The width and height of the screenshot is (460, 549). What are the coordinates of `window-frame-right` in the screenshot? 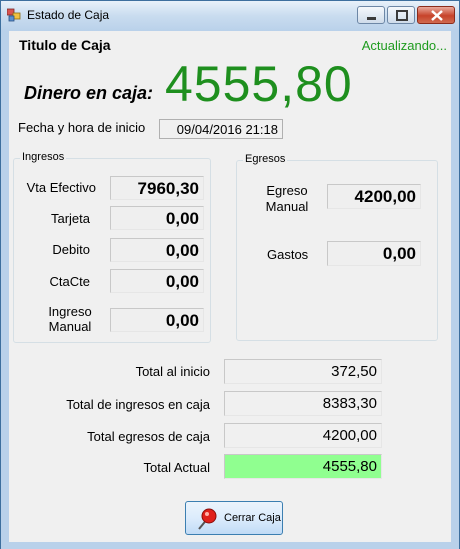 It's located at (455, 286).